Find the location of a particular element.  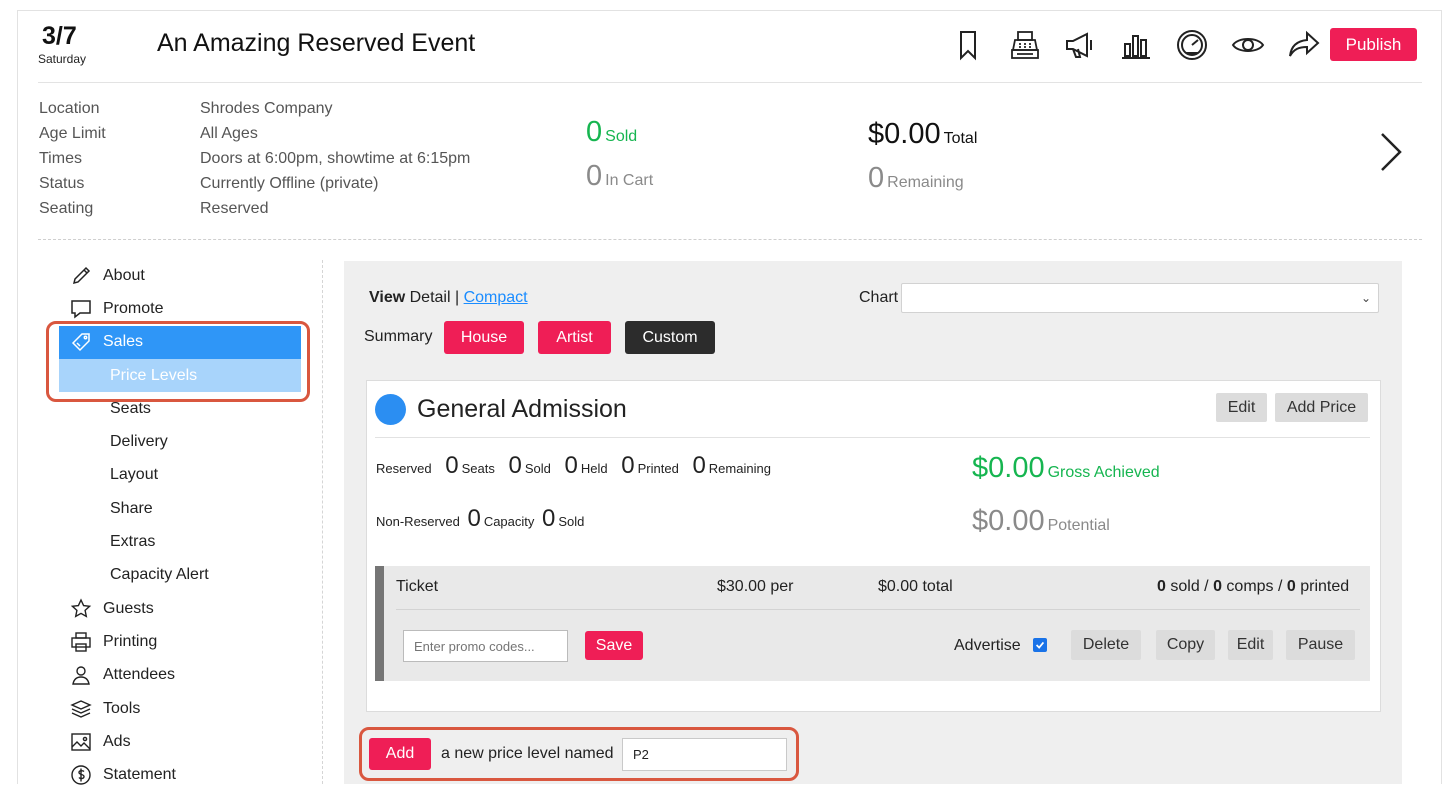

price-level-title: General Admission is located at coordinates (522, 409).